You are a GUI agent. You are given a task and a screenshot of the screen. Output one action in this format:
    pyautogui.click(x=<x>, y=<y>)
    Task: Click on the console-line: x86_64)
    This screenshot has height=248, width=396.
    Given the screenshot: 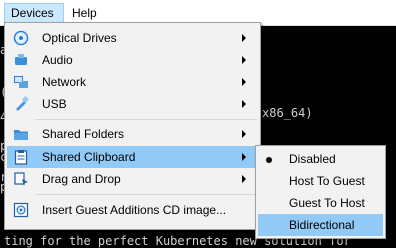 What is the action you would take?
    pyautogui.click(x=287, y=113)
    